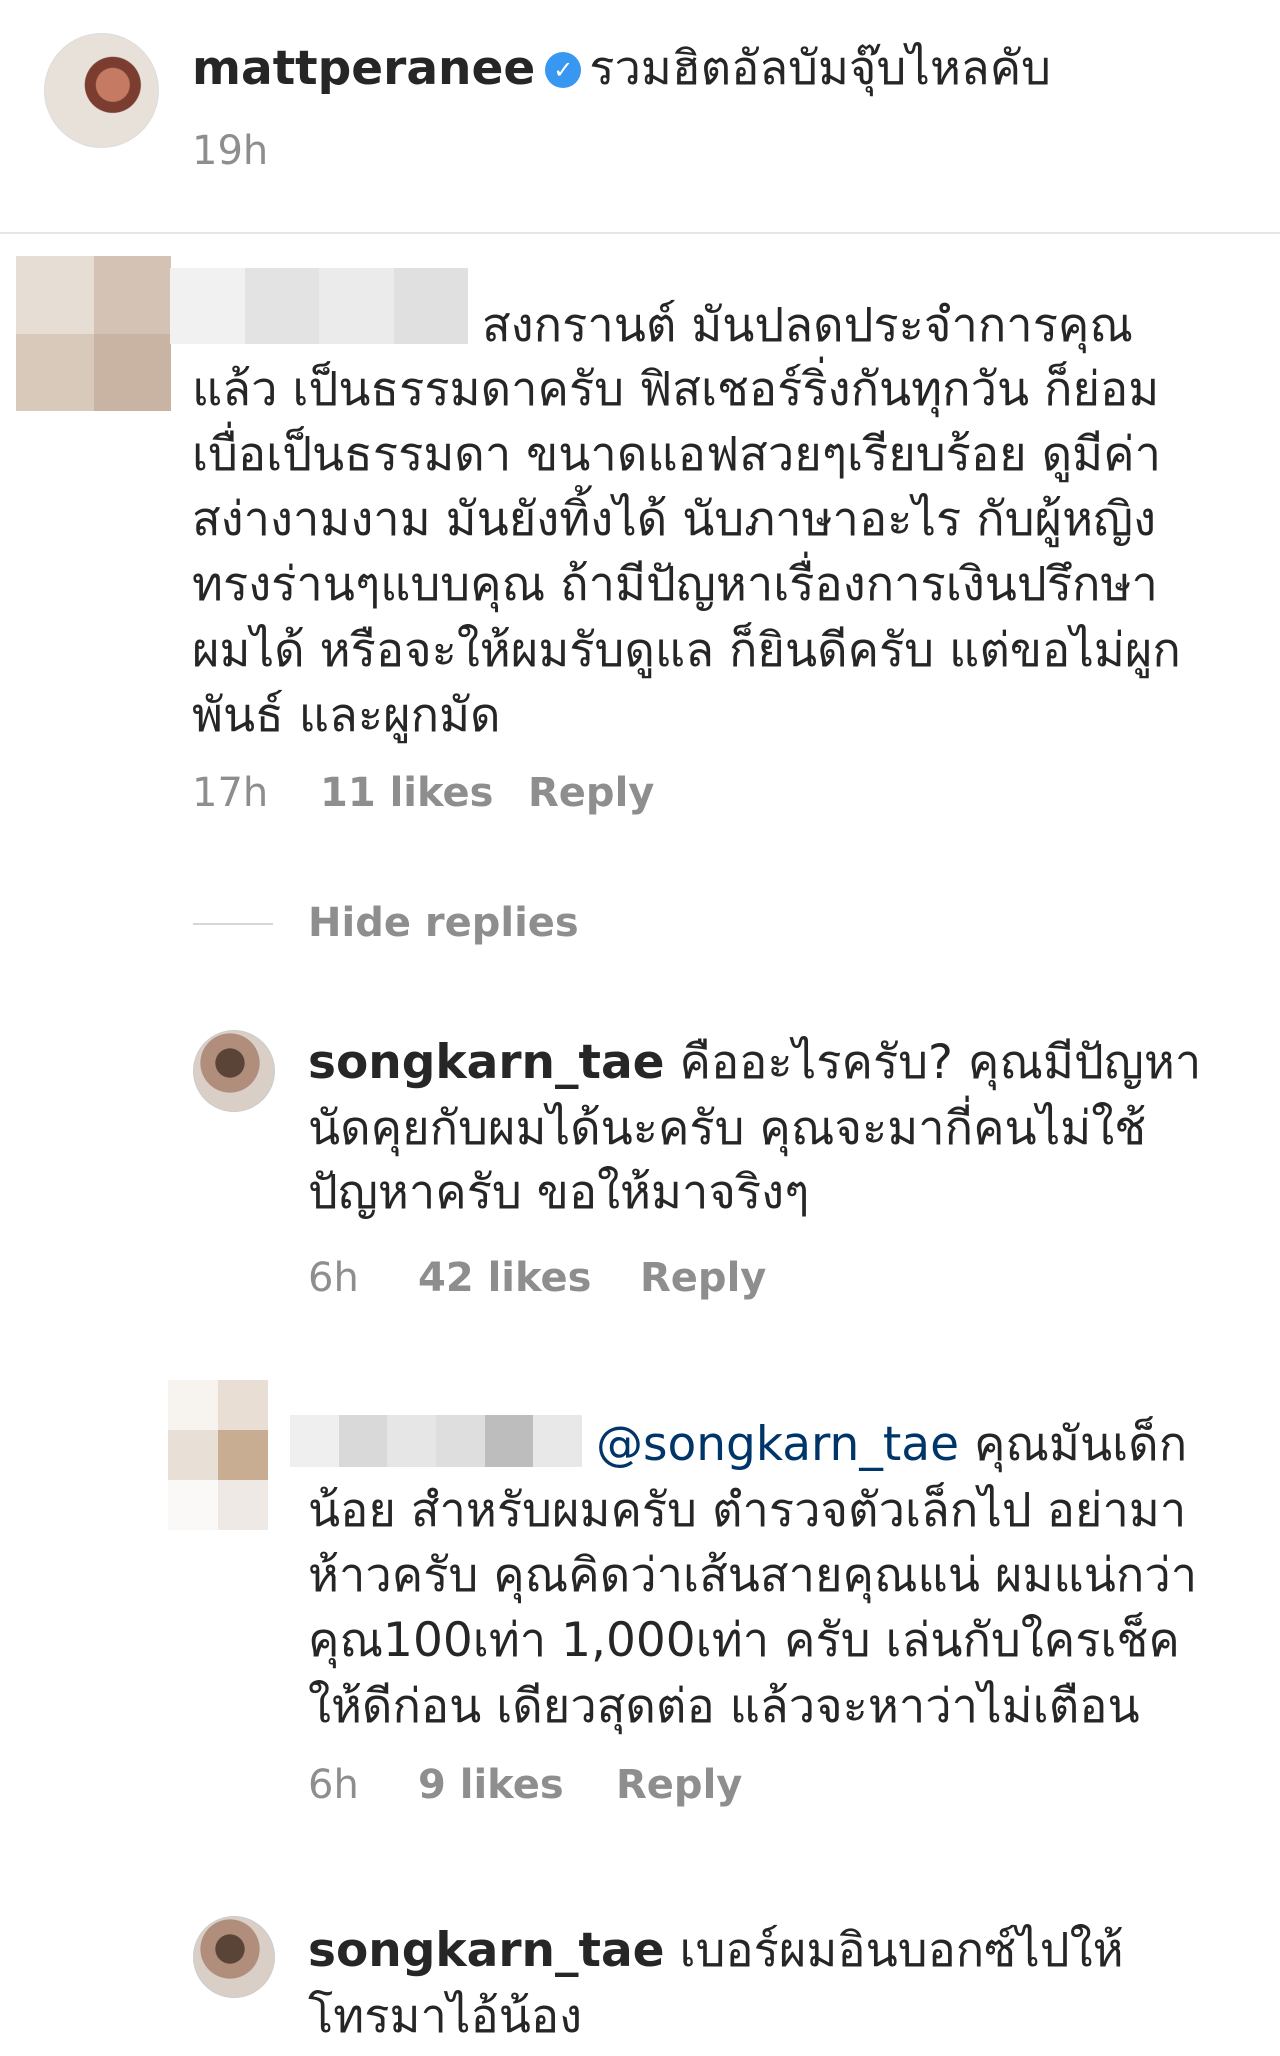  I want to click on verified-badge-icon: ✓, so click(563, 70).